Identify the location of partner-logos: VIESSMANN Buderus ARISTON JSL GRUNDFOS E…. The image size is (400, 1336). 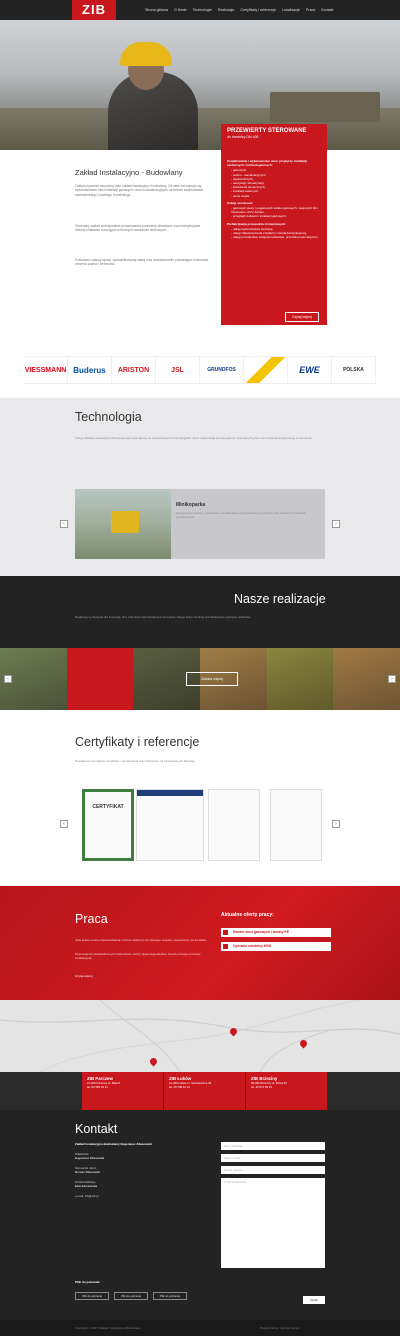
(200, 370).